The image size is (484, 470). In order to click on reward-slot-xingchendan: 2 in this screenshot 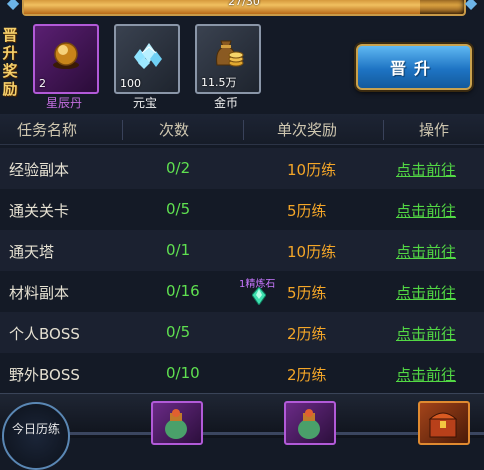, I will do `click(66, 59)`.